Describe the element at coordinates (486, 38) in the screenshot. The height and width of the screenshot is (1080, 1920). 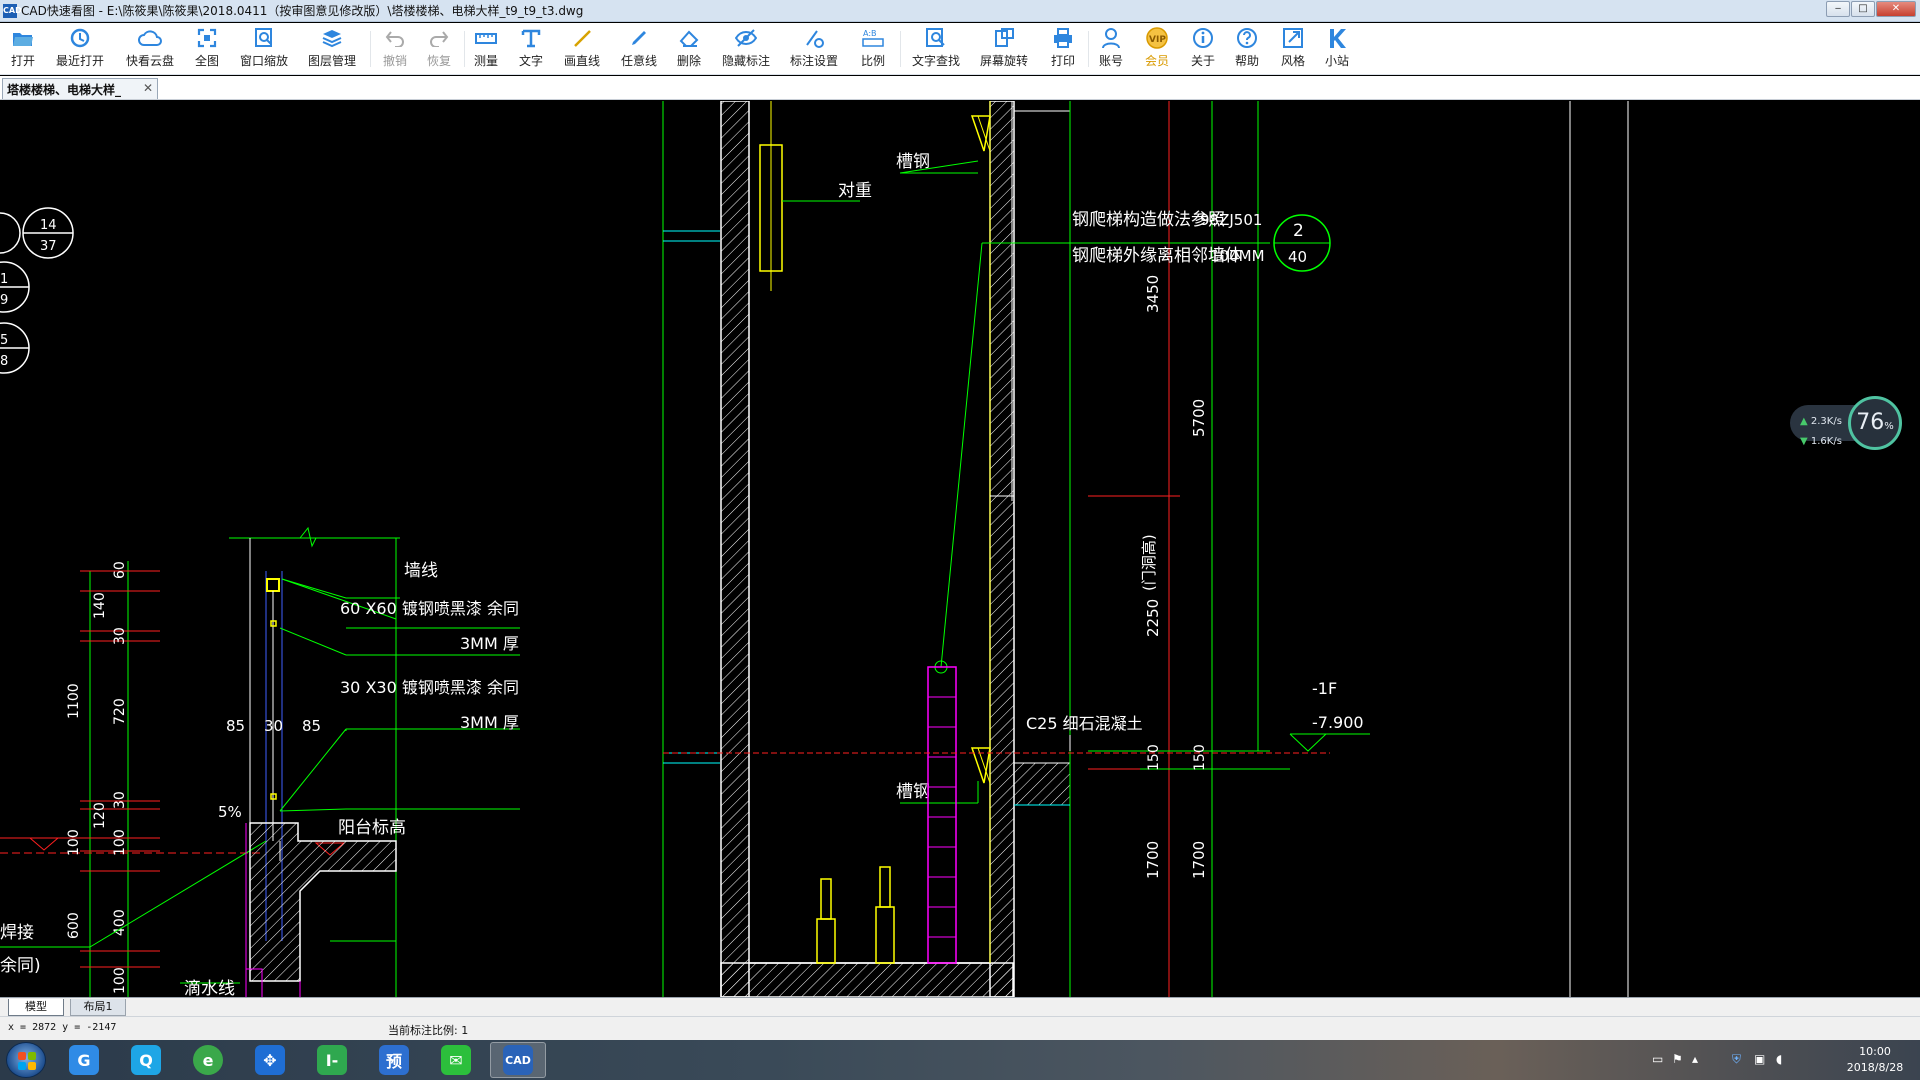
I see `measure-icon` at that location.